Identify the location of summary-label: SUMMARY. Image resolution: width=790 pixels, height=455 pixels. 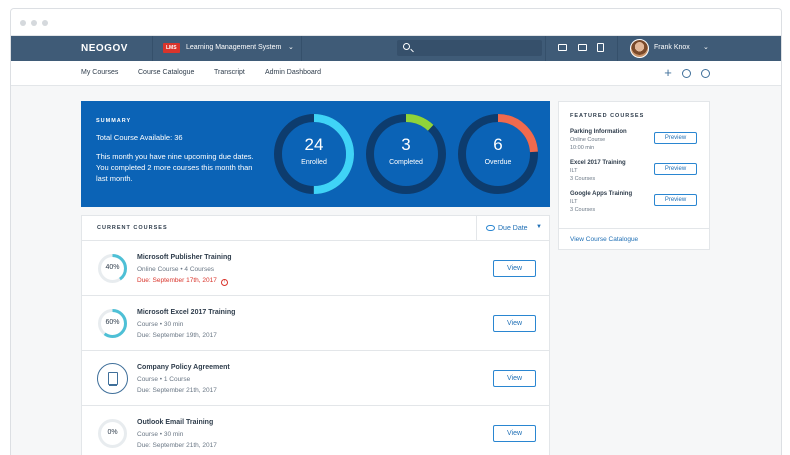
(114, 121).